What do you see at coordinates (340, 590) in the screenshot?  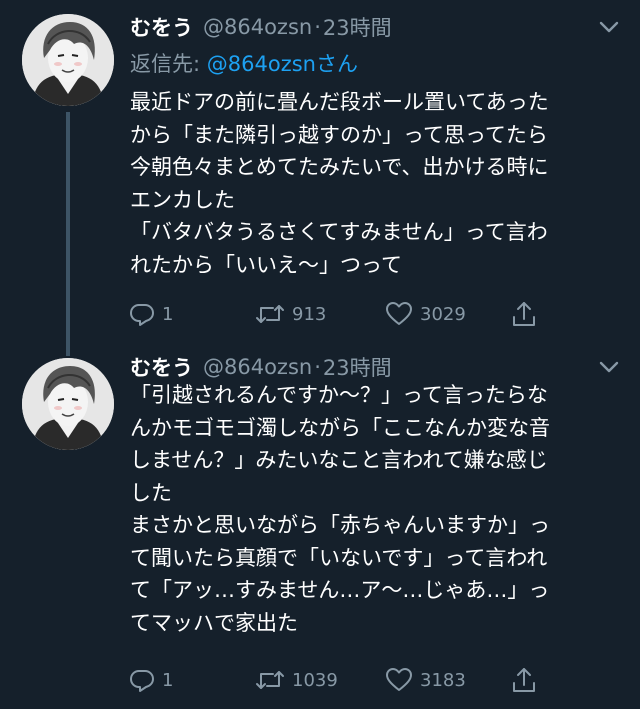 I see `tweet-text-line: て「アッ…すみません…ア〜…じゃあ…」っ` at bounding box center [340, 590].